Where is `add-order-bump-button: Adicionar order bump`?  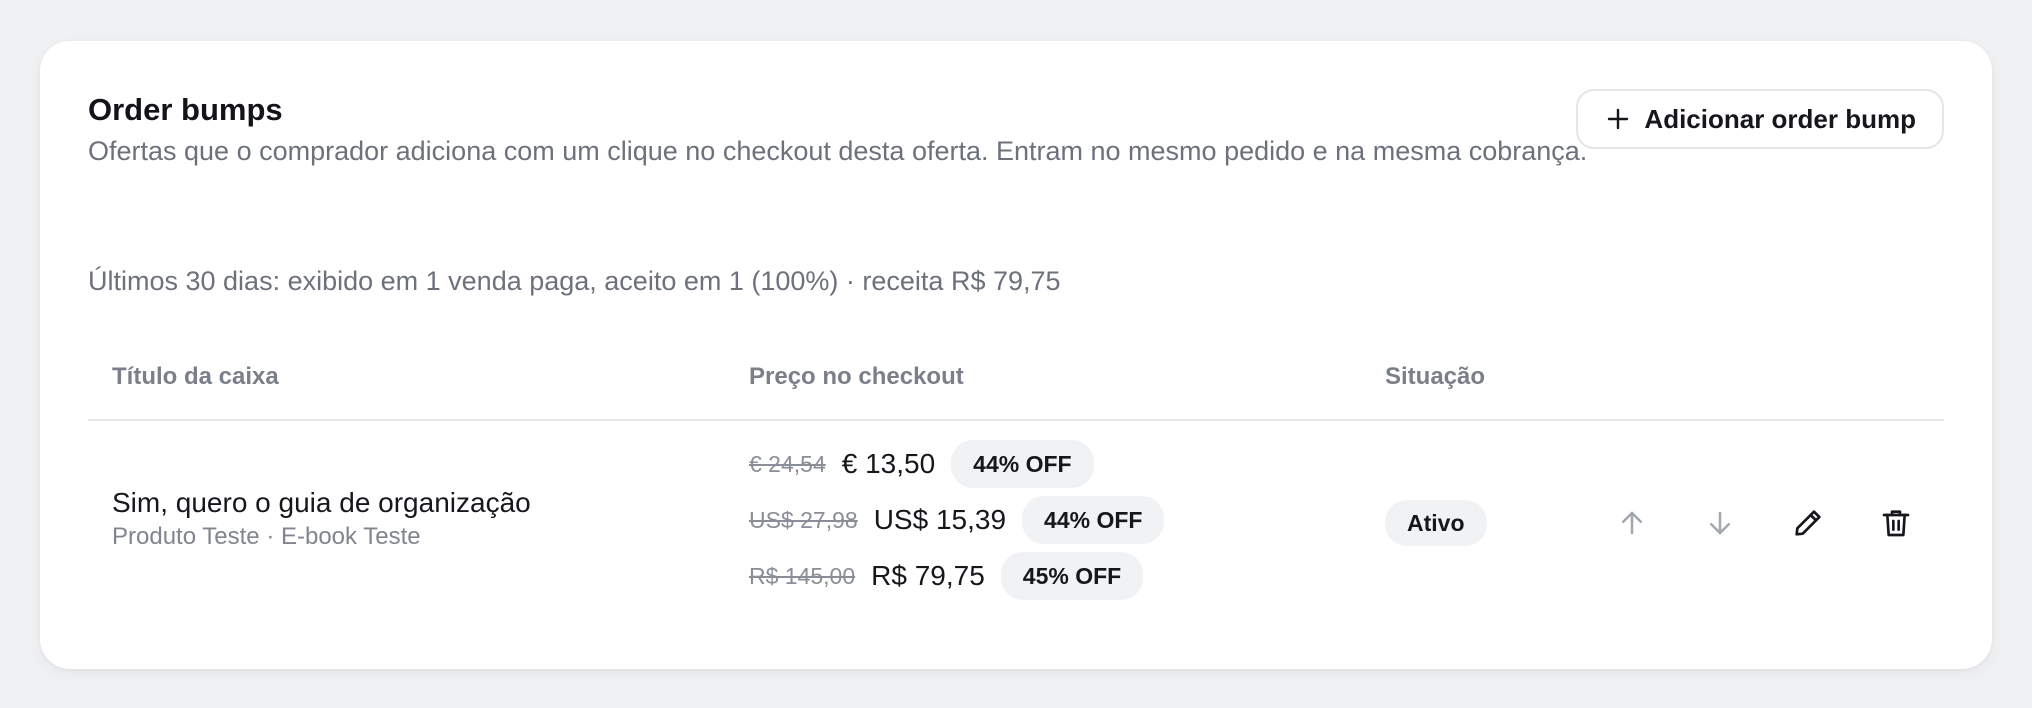
add-order-bump-button: Adicionar order bump is located at coordinates (1760, 119).